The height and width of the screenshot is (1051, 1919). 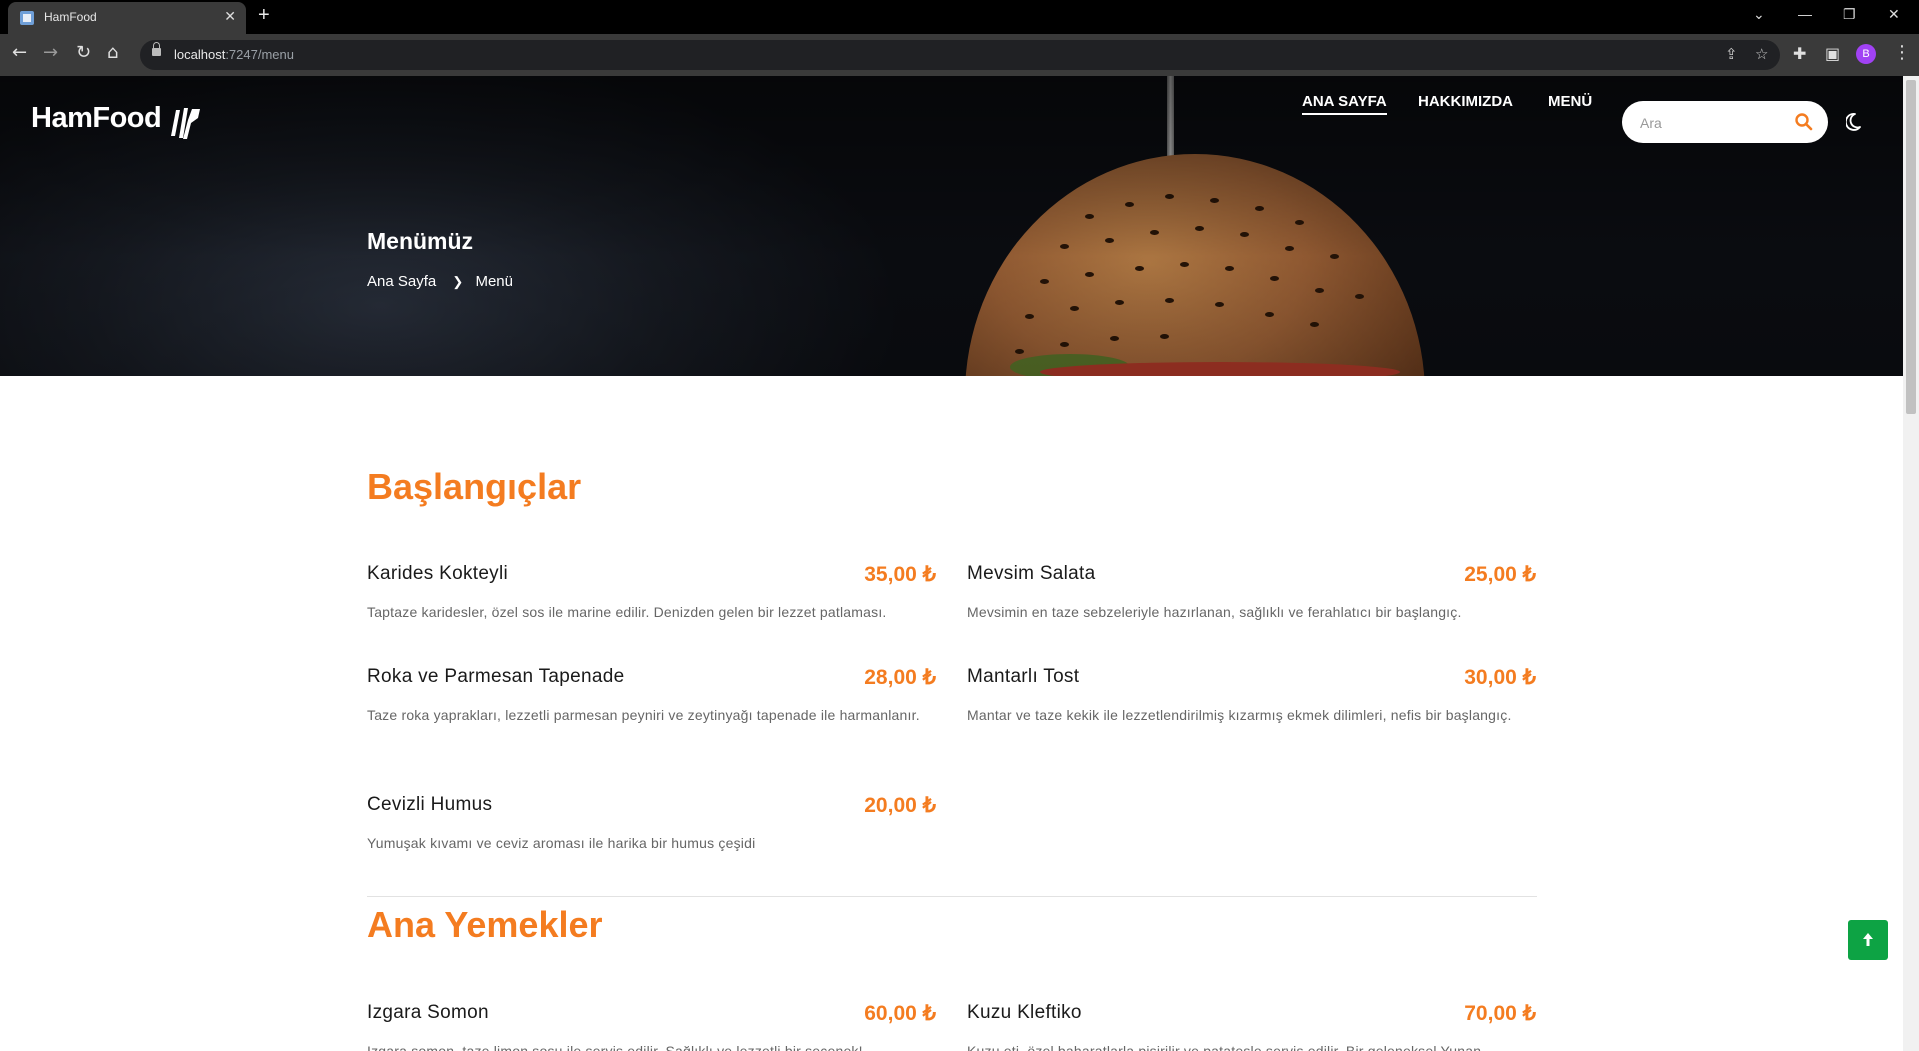 What do you see at coordinates (900, 1013) in the screenshot?
I see `menu-item-price: 60,00 ₺` at bounding box center [900, 1013].